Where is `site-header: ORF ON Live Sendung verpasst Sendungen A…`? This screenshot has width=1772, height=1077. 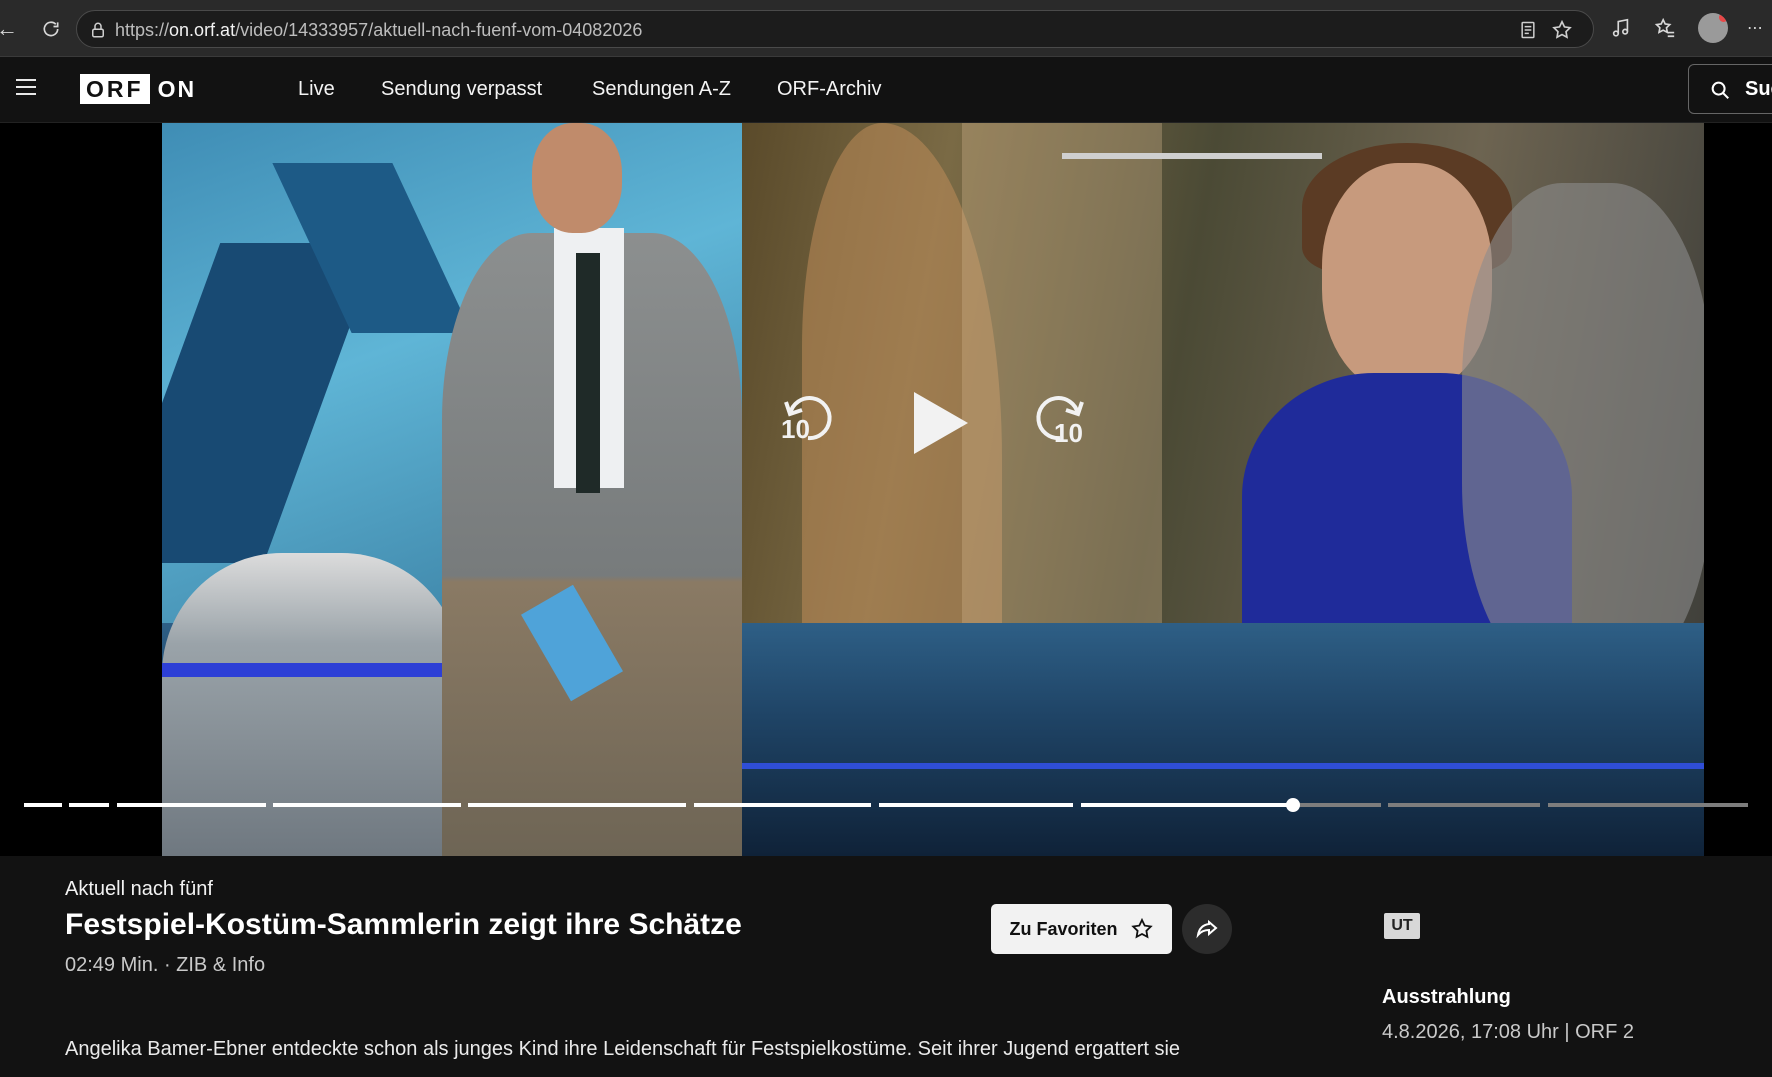
site-header: ORF ON Live Sendung verpasst Sendungen A… is located at coordinates (886, 90).